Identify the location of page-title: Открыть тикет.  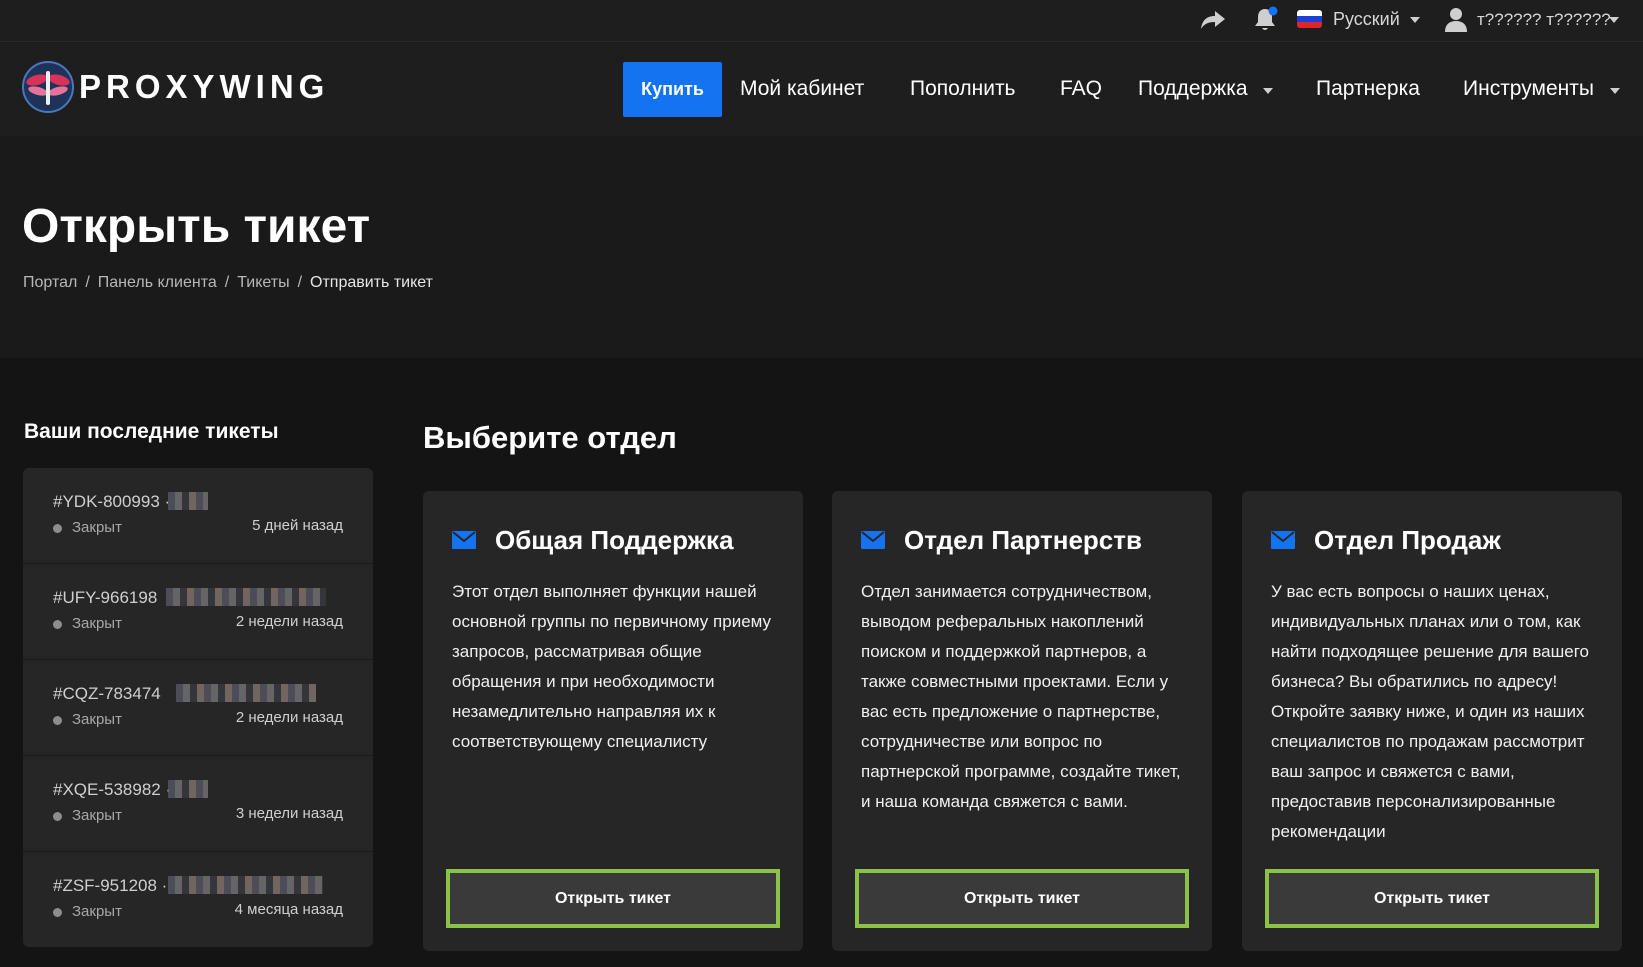
(196, 226).